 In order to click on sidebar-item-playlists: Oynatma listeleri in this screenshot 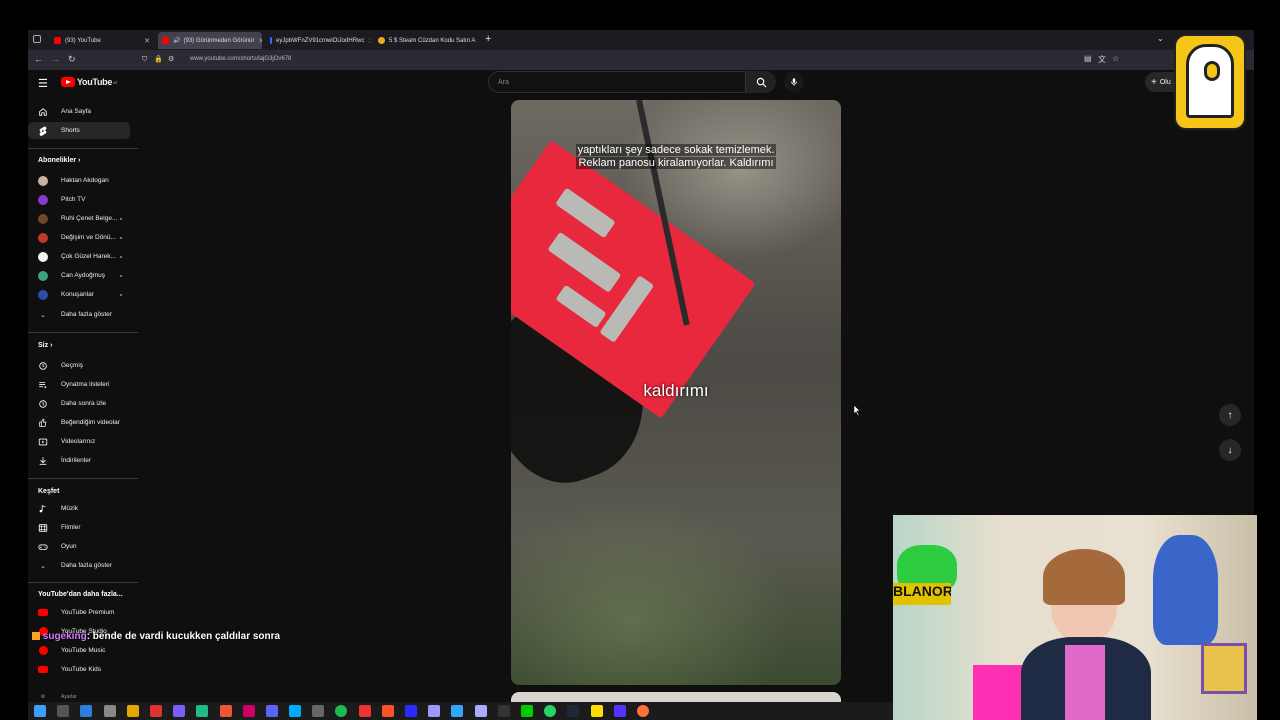, I will do `click(79, 384)`.